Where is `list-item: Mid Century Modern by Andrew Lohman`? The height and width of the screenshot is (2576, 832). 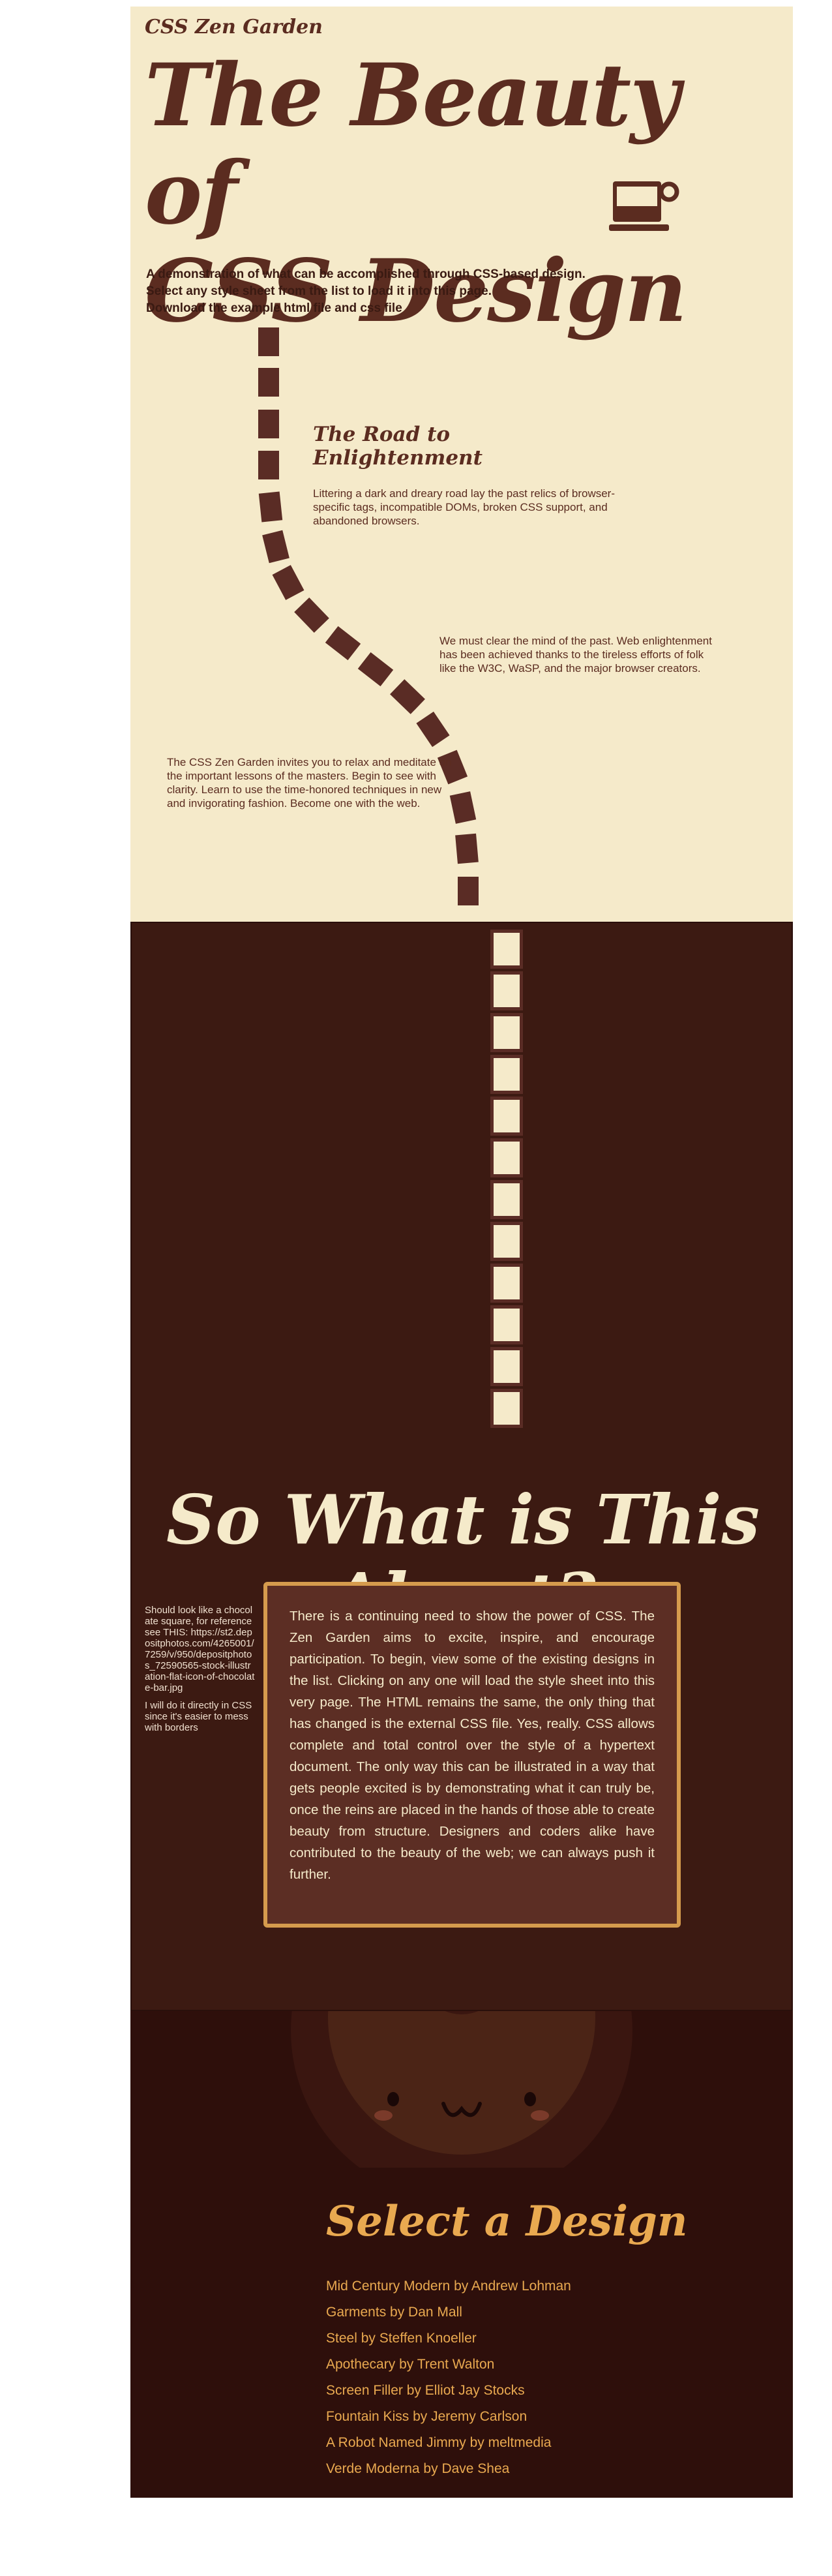 list-item: Mid Century Modern by Andrew Lohman is located at coordinates (448, 2286).